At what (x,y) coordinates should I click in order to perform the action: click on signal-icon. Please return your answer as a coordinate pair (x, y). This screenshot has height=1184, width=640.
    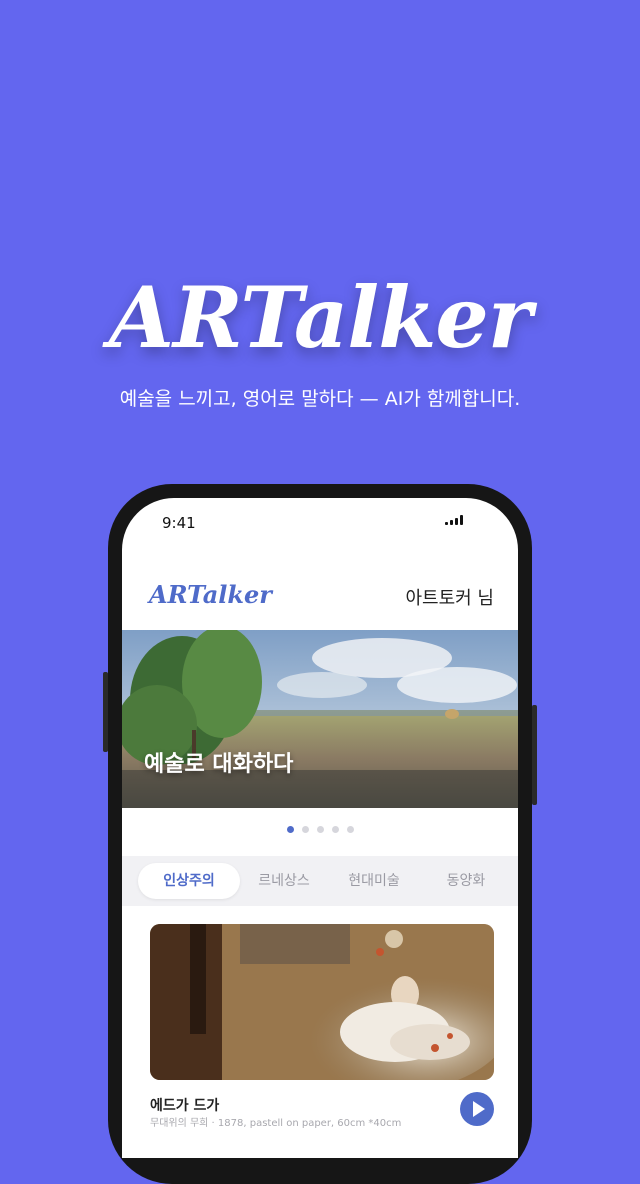
    Looking at the image, I should click on (454, 520).